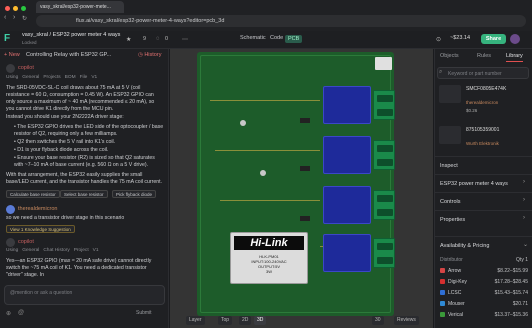 Image resolution: width=532 pixels, height=328 pixels. What do you see at coordinates (81, 250) in the screenshot?
I see `context-tab: Project` at bounding box center [81, 250].